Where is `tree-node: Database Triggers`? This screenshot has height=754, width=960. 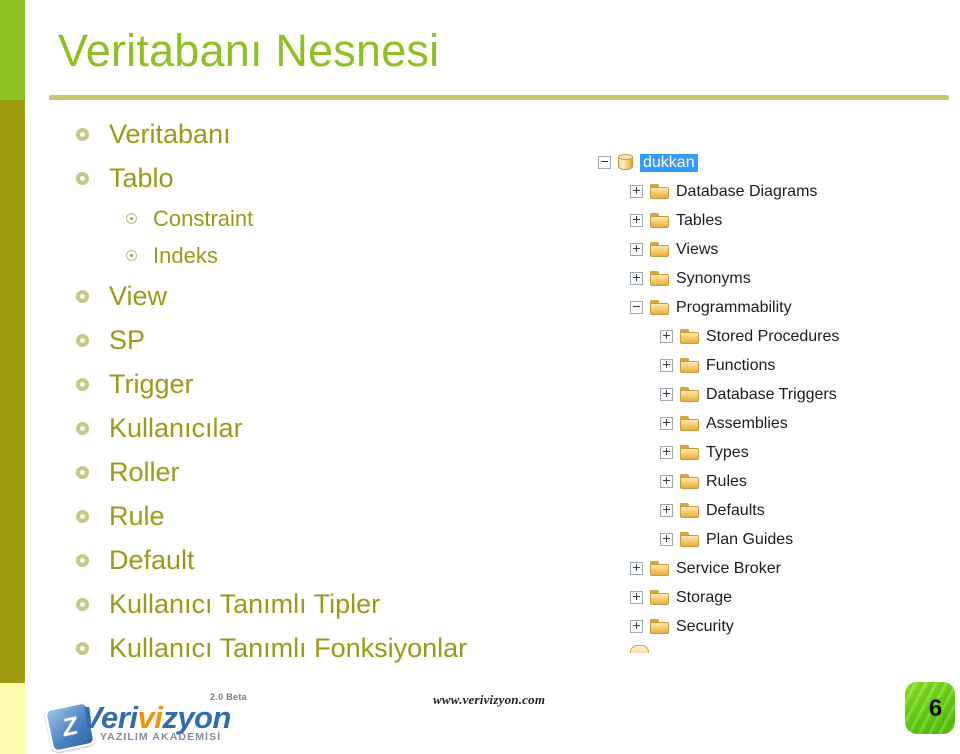
tree-node: Database Triggers is located at coordinates (768, 394).